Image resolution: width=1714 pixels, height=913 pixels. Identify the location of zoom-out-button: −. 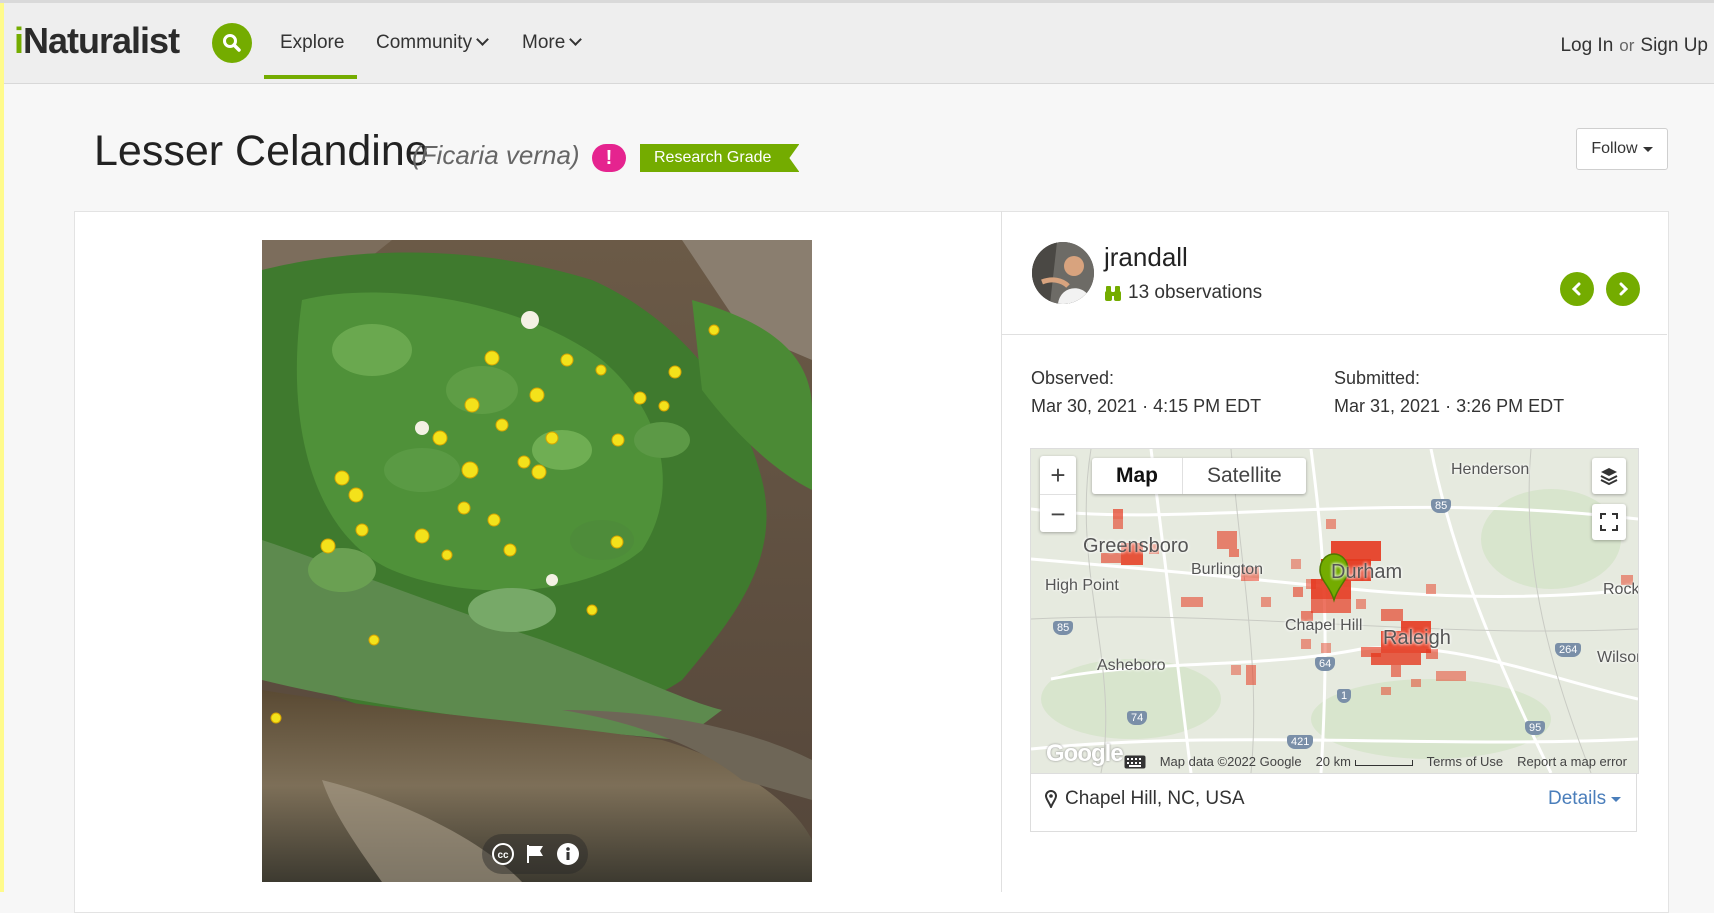
(1058, 514).